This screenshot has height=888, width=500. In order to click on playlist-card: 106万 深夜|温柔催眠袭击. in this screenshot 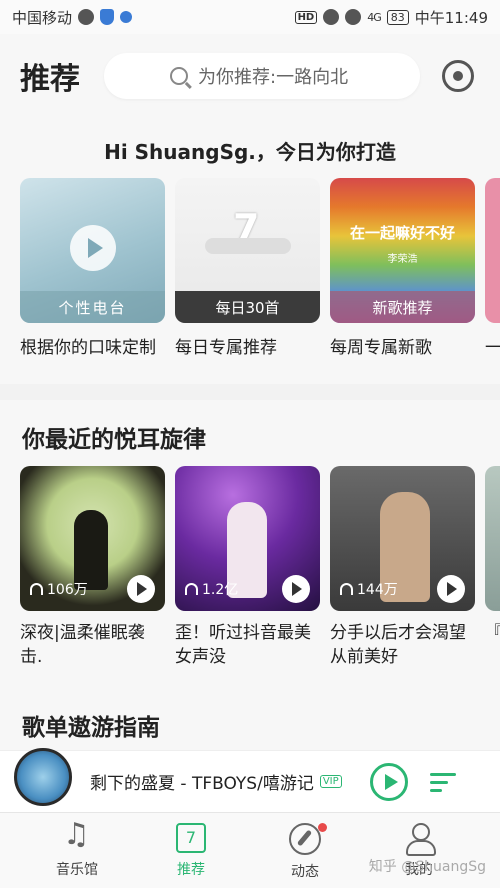, I will do `click(92, 567)`.